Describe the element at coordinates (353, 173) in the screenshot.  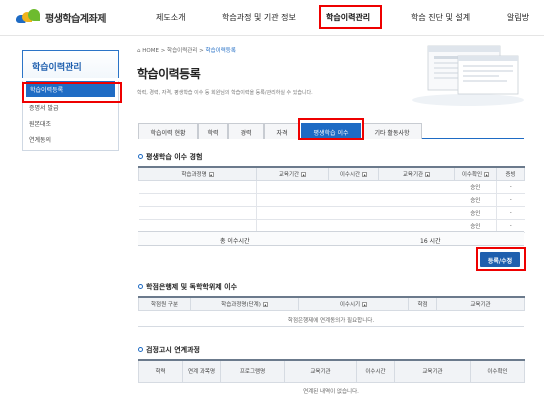
I see `col-hours: 이수시간 ▴` at that location.